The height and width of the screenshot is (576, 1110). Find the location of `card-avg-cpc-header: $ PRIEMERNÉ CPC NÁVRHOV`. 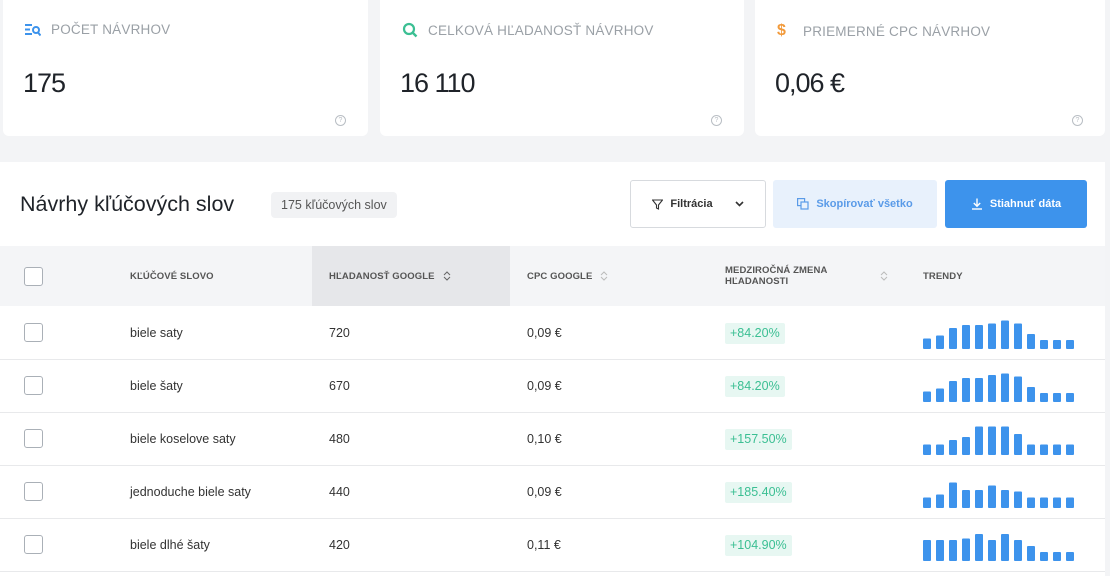

card-avg-cpc-header: $ PRIEMERNÉ CPC NÁVRHOV is located at coordinates (883, 31).